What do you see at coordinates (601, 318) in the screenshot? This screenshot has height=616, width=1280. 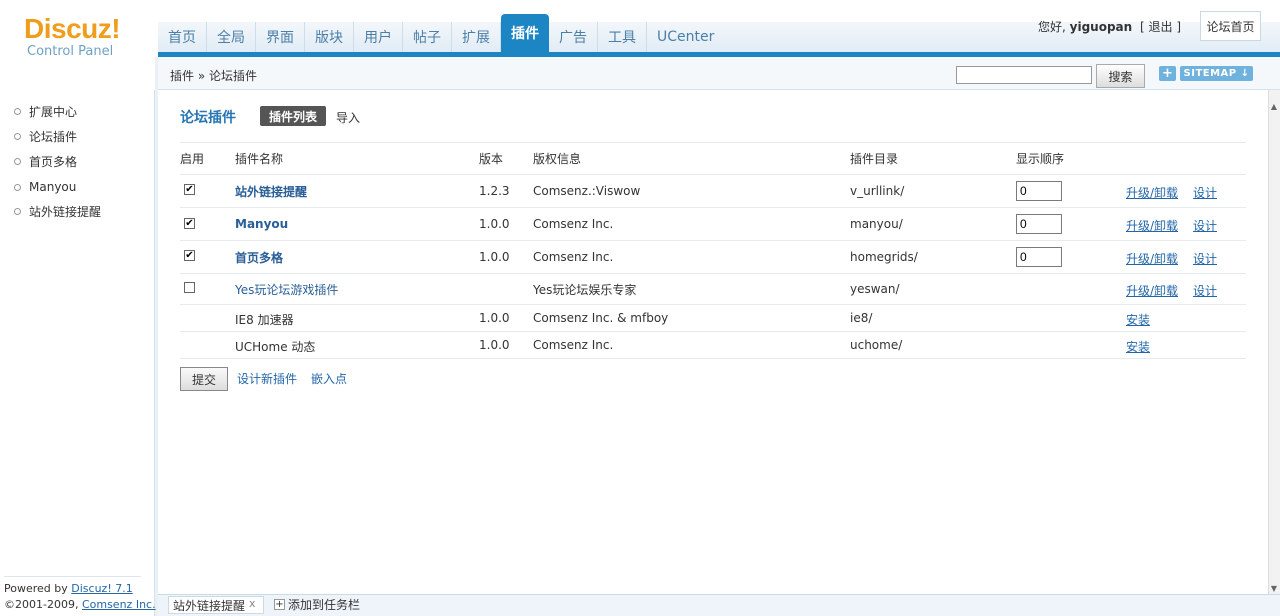 I see `plugin-copyright: Comsenz Inc. & mfboy` at bounding box center [601, 318].